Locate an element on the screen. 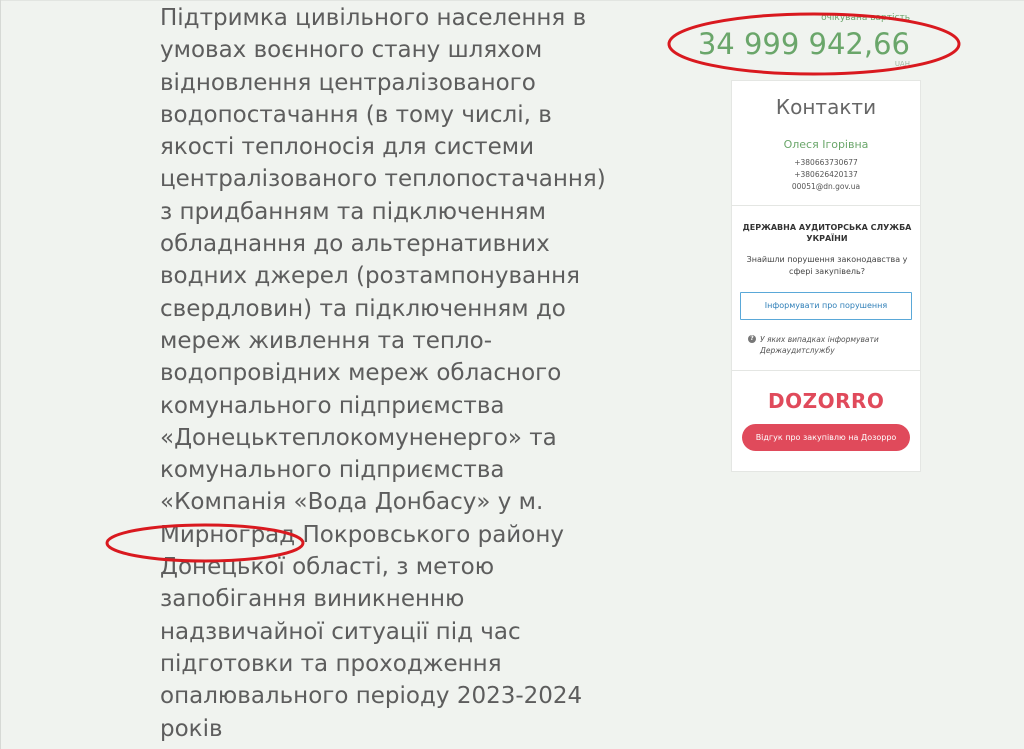  contact-phone-1: +380663730677 is located at coordinates (826, 162).